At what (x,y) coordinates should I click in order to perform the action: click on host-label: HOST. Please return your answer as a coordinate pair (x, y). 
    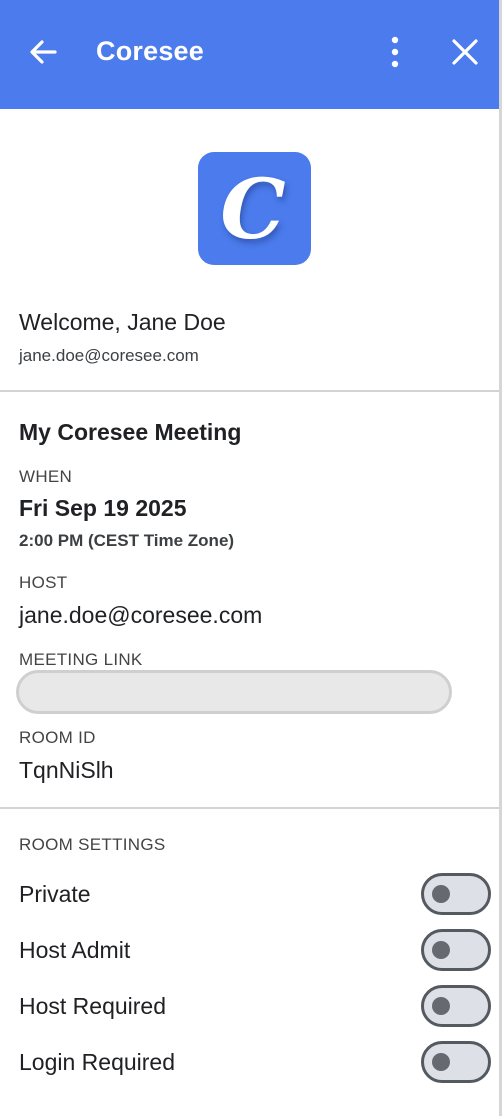
    Looking at the image, I should click on (43, 582).